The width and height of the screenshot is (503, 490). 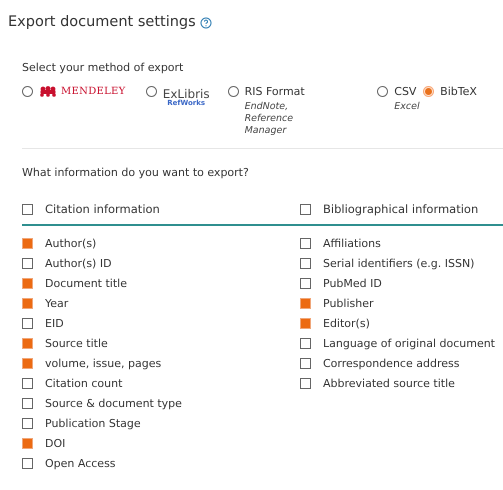 What do you see at coordinates (48, 92) in the screenshot?
I see `mendeley-logo-icon` at bounding box center [48, 92].